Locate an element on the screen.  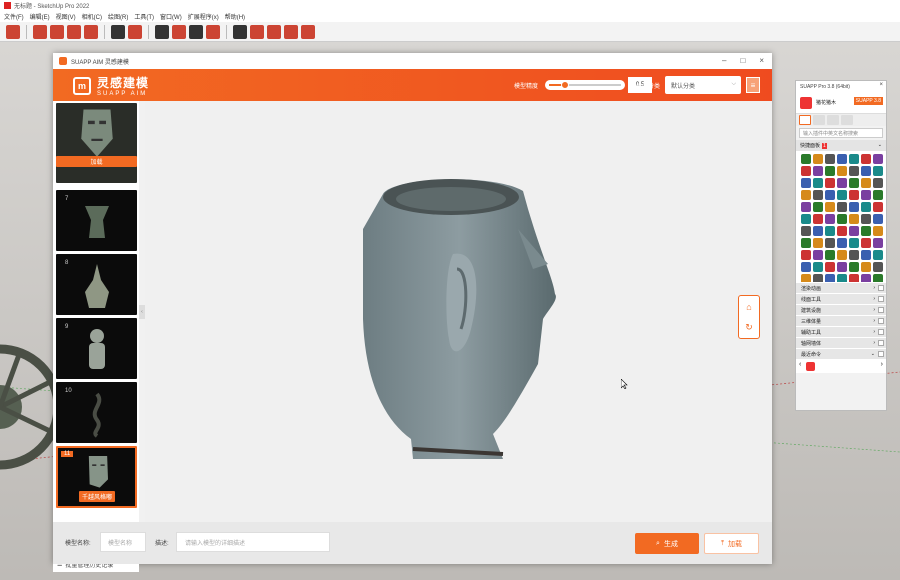
menu-camera: 相机(C) is located at coordinates (92, 16).